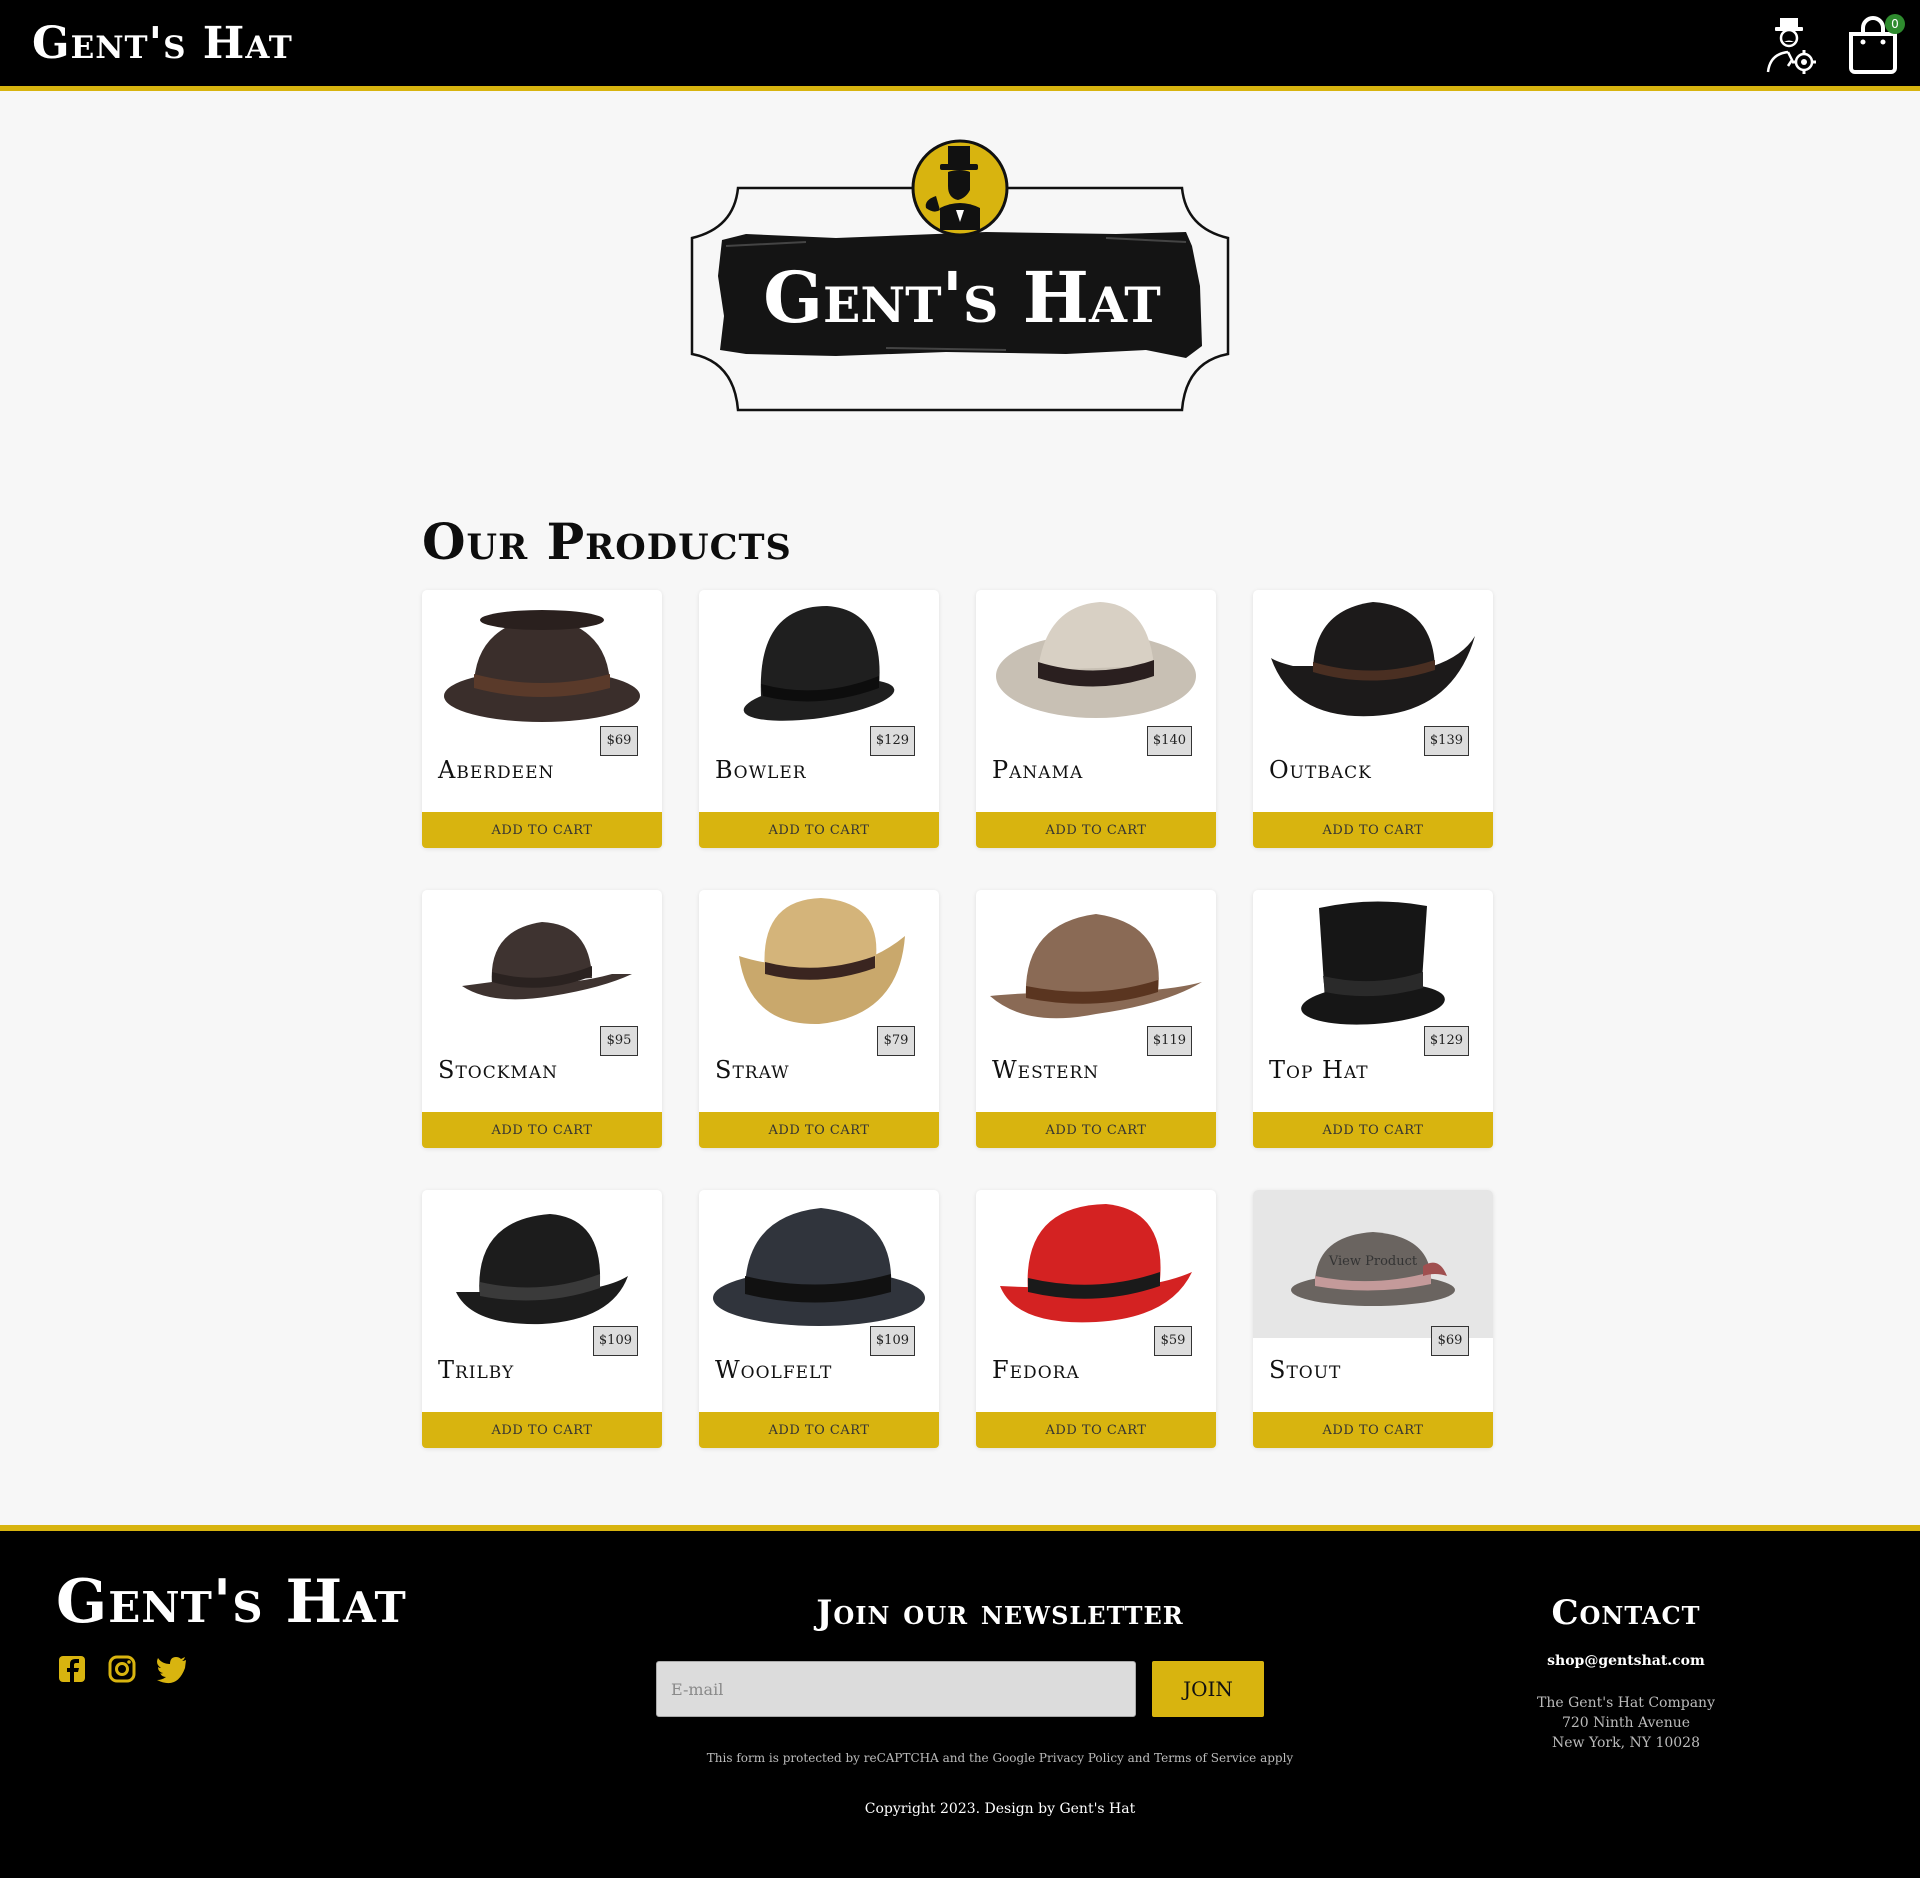 The height and width of the screenshot is (1878, 1920). Describe the element at coordinates (1036, 1370) in the screenshot. I see `product-name: Fedora` at that location.